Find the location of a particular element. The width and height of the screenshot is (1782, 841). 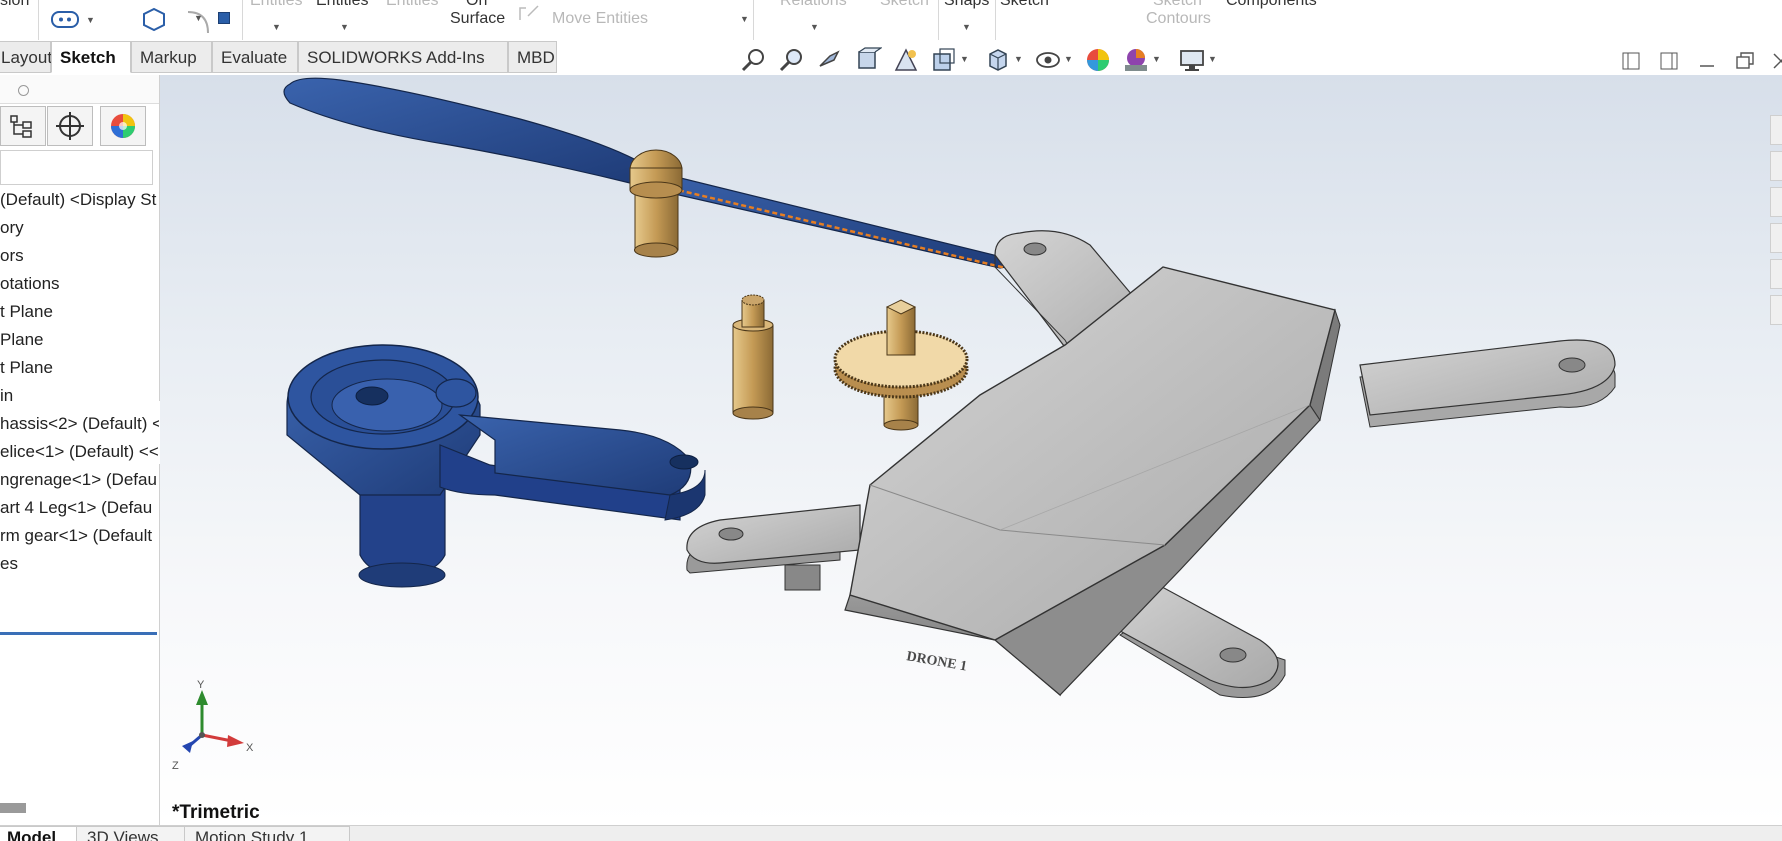

tab-motion-study-1: Motion Study 1 is located at coordinates (267, 833).